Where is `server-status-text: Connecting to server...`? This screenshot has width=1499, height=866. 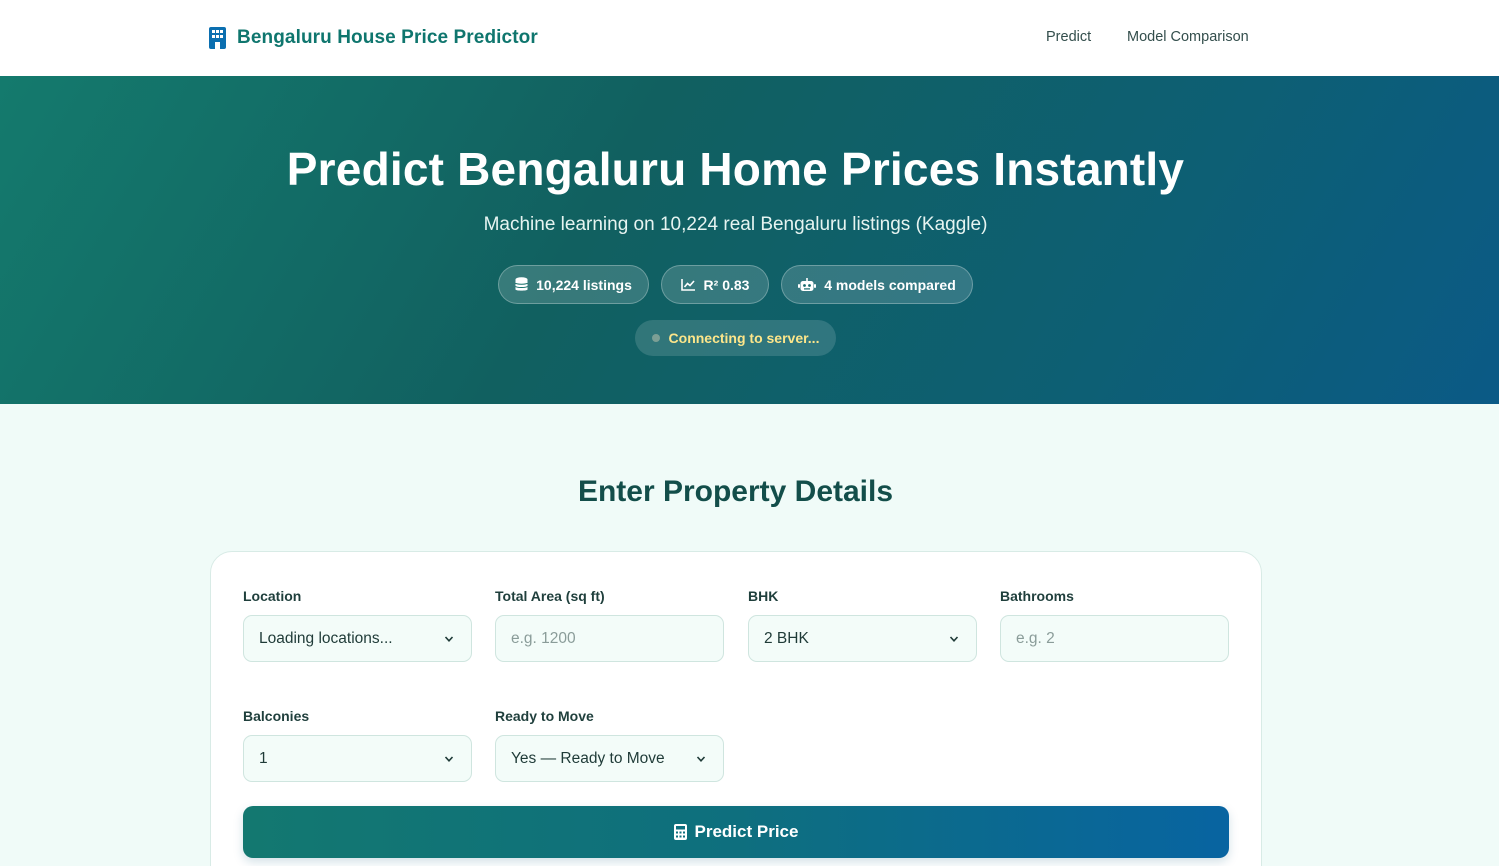
server-status-text: Connecting to server... is located at coordinates (744, 338).